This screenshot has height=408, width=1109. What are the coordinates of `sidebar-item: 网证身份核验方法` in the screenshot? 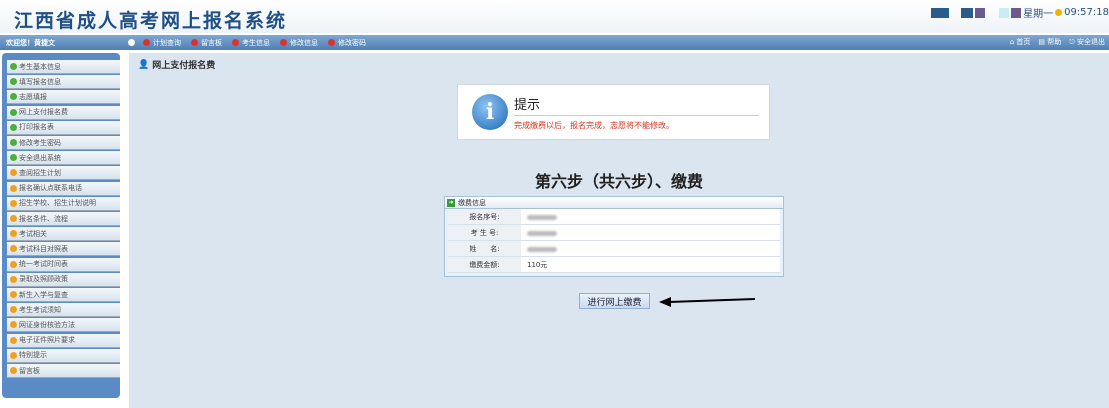 It's located at (63, 325).